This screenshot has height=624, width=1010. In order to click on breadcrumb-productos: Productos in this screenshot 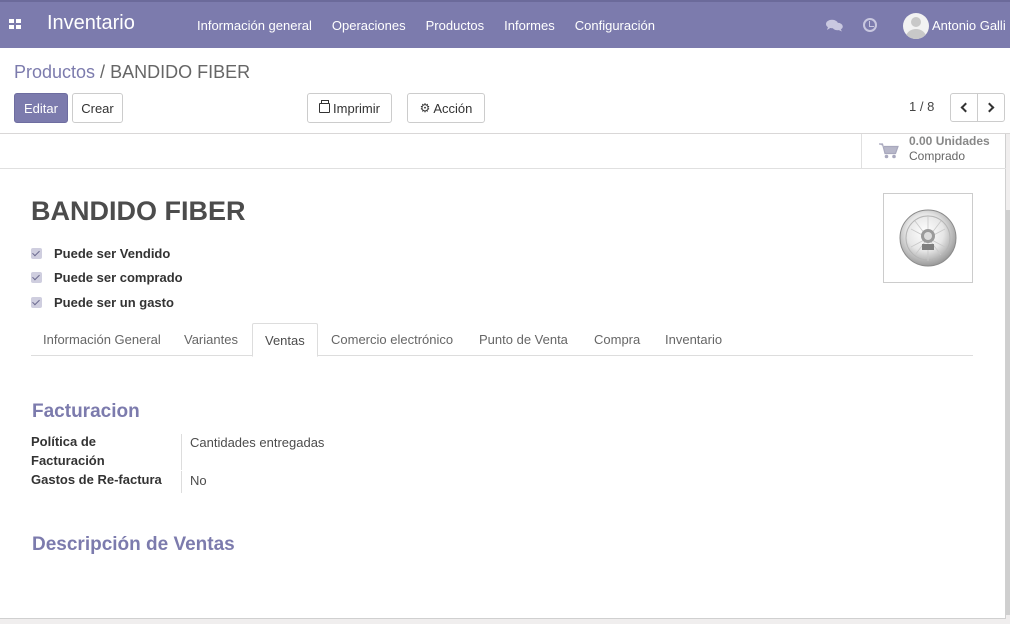, I will do `click(54, 72)`.